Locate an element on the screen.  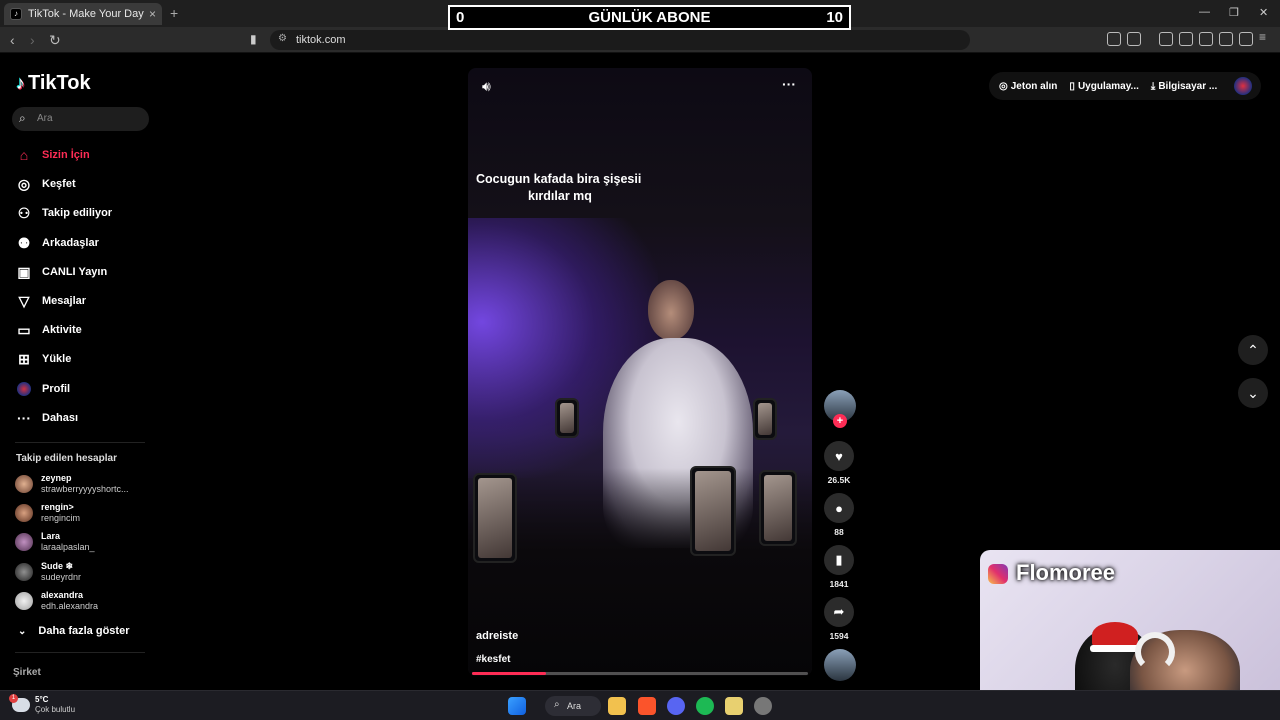
leo-ai-icon is located at coordinates (1226, 39).